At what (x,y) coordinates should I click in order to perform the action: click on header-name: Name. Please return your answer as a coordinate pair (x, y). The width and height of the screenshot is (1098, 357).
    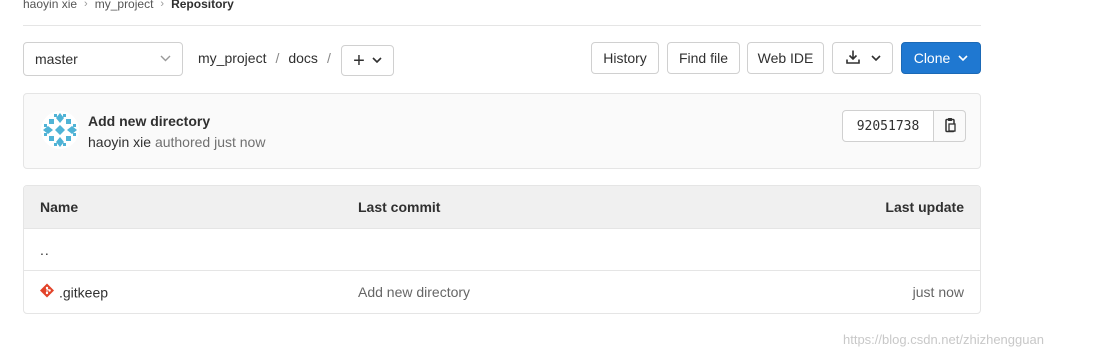
    Looking at the image, I should click on (59, 207).